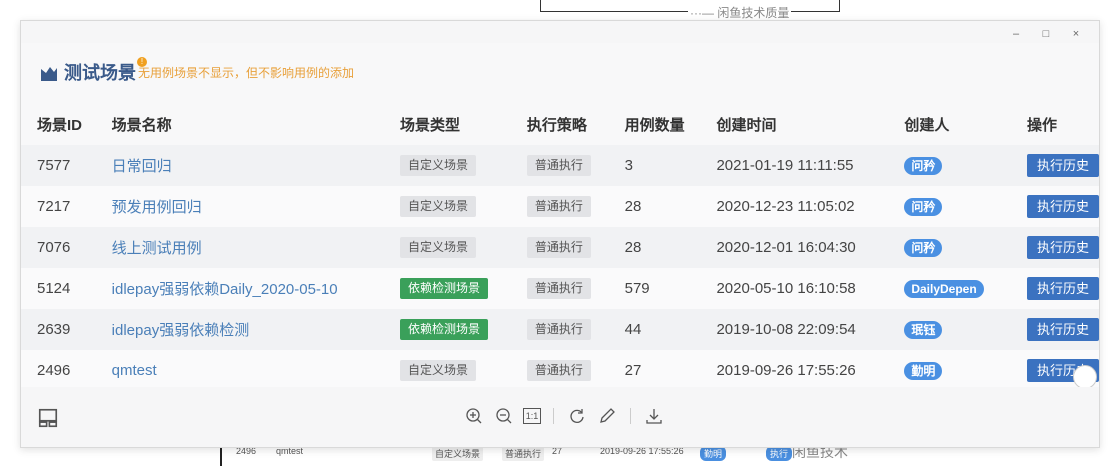 The height and width of the screenshot is (466, 1118). I want to click on scene-name-link: idlepay强弱依赖检测, so click(181, 330).